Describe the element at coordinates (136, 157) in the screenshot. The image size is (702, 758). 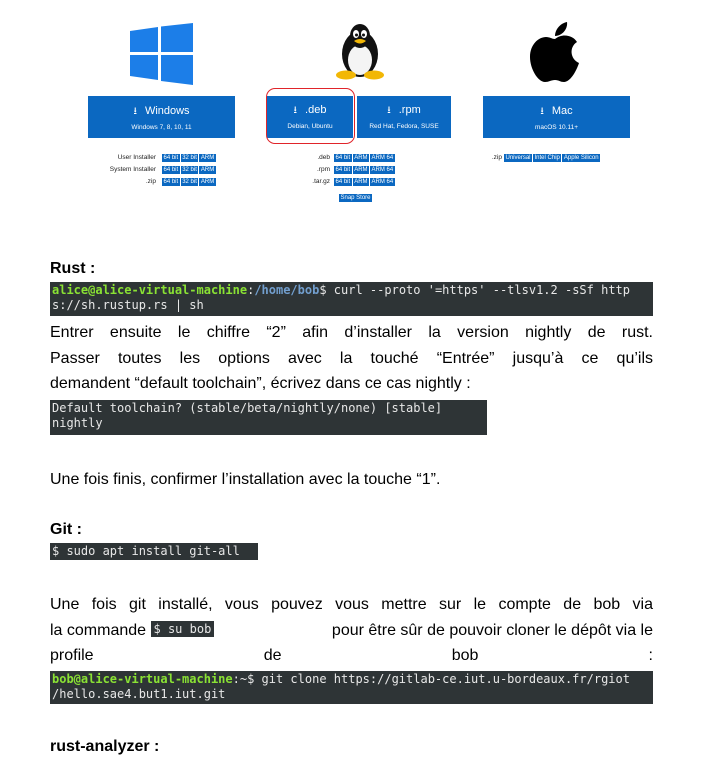
I see `row-label: User Installer` at that location.